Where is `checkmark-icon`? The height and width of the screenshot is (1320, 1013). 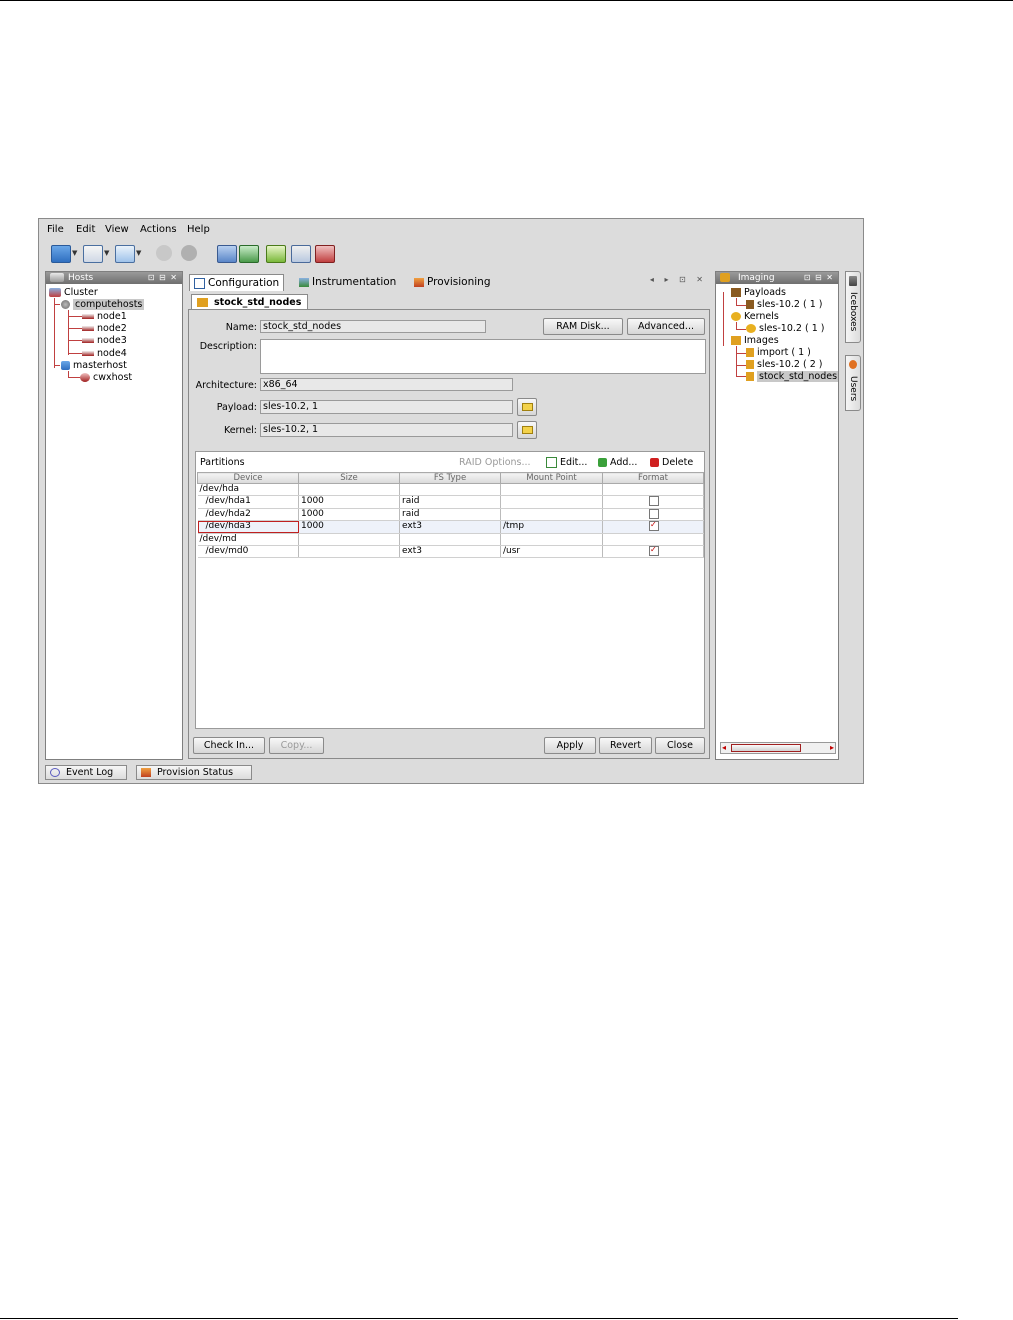
checkmark-icon is located at coordinates (325, 254).